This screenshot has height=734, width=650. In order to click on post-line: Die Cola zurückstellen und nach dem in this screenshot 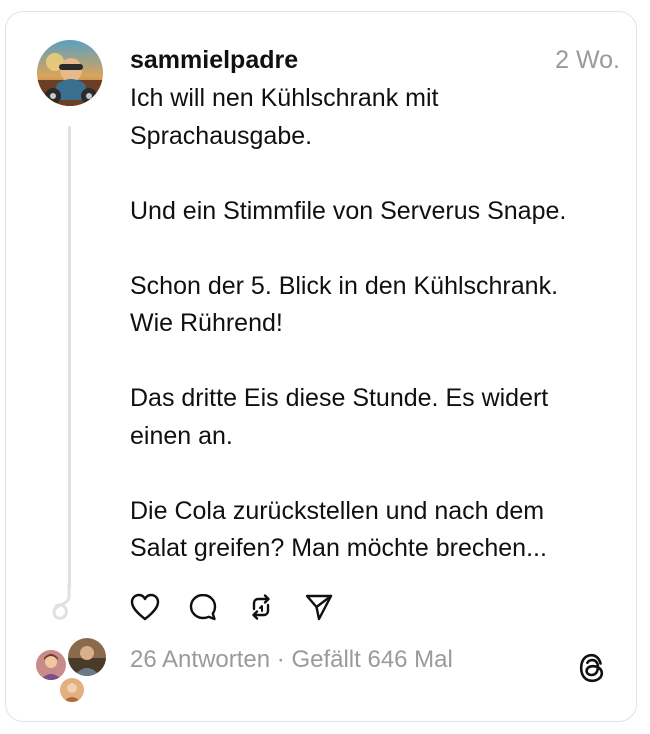, I will do `click(337, 510)`.